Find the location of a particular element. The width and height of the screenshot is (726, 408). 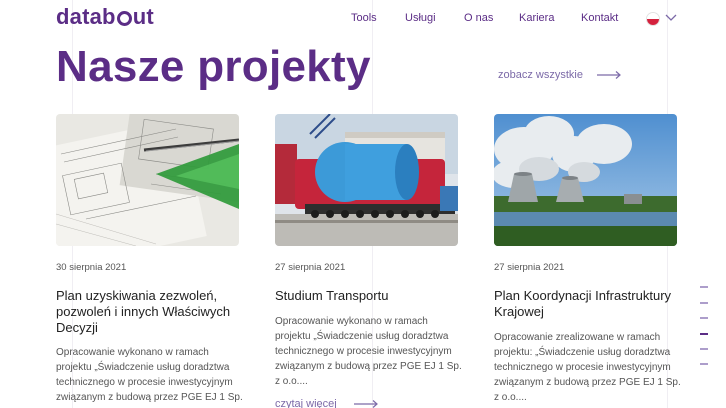

pager-dash-active is located at coordinates (704, 334).